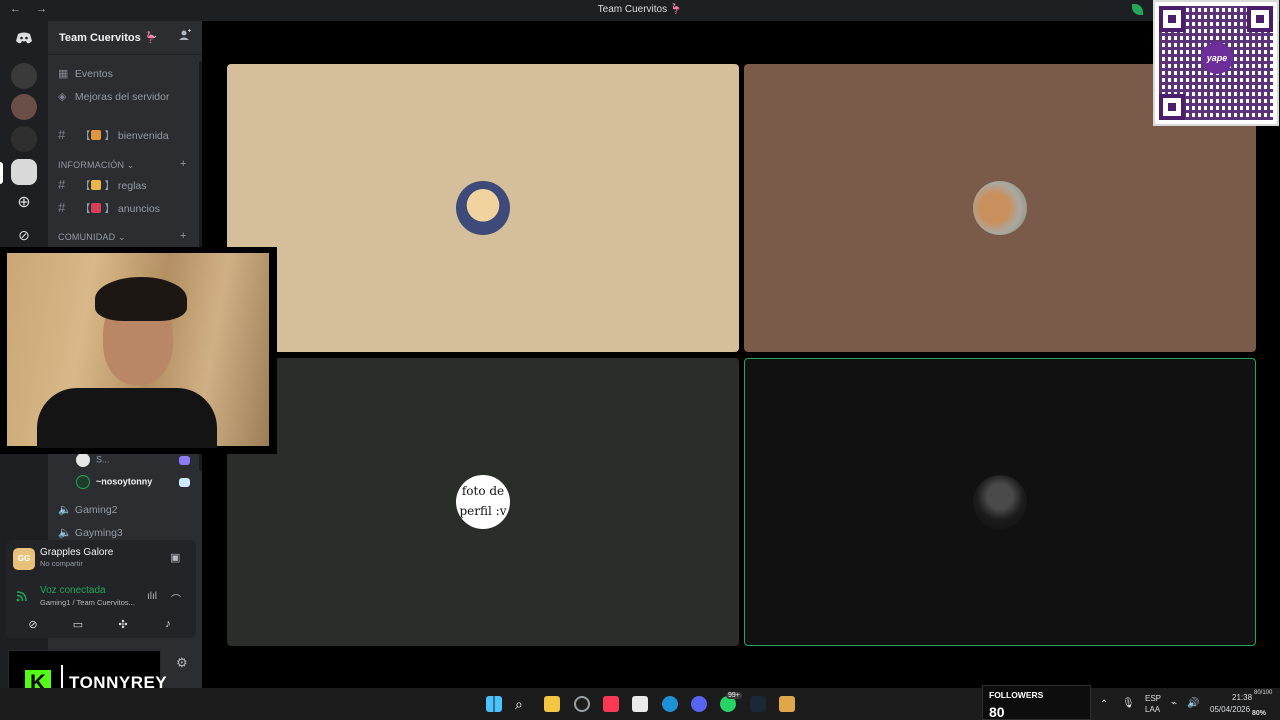 The image size is (1280, 720). I want to click on qr-code: yape, so click(1216, 63).